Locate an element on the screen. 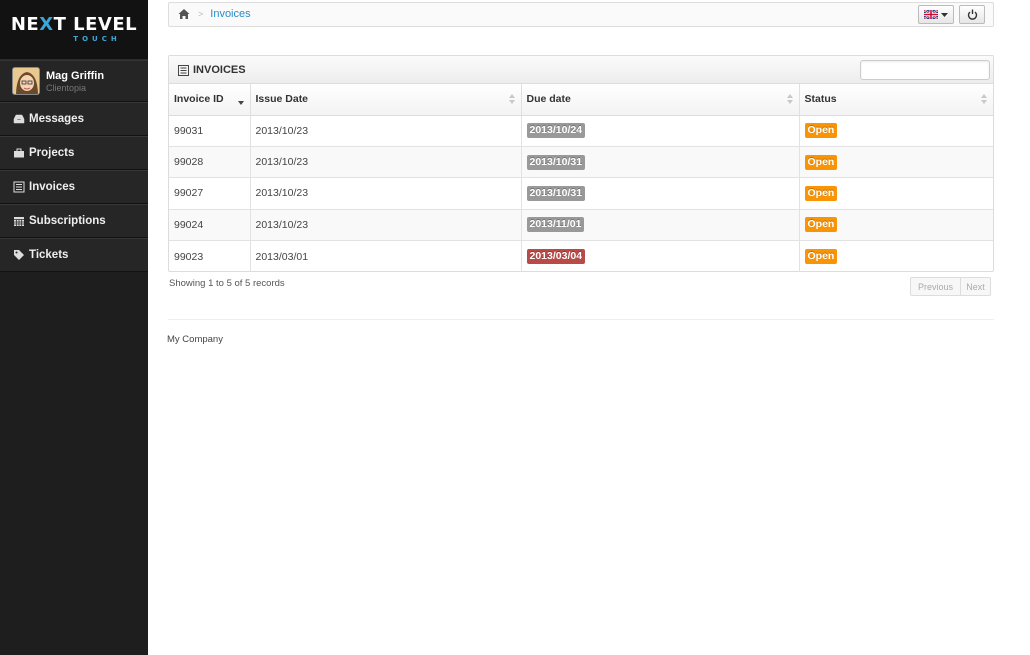 This screenshot has width=1030, height=655. user-profile: Mag Griffin Clientopia is located at coordinates (74, 81).